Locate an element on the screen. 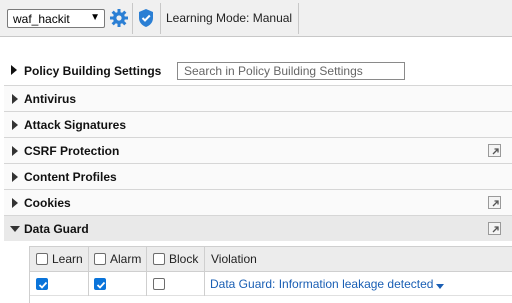  column-header-violation: Violation is located at coordinates (234, 259).